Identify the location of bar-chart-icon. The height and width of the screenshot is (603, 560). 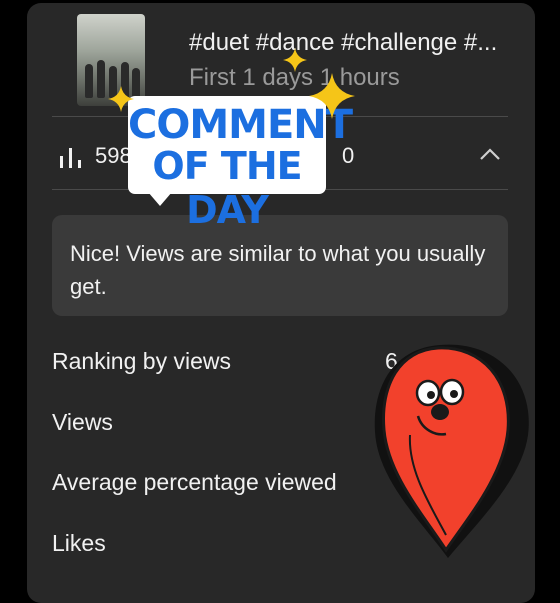
(70, 158).